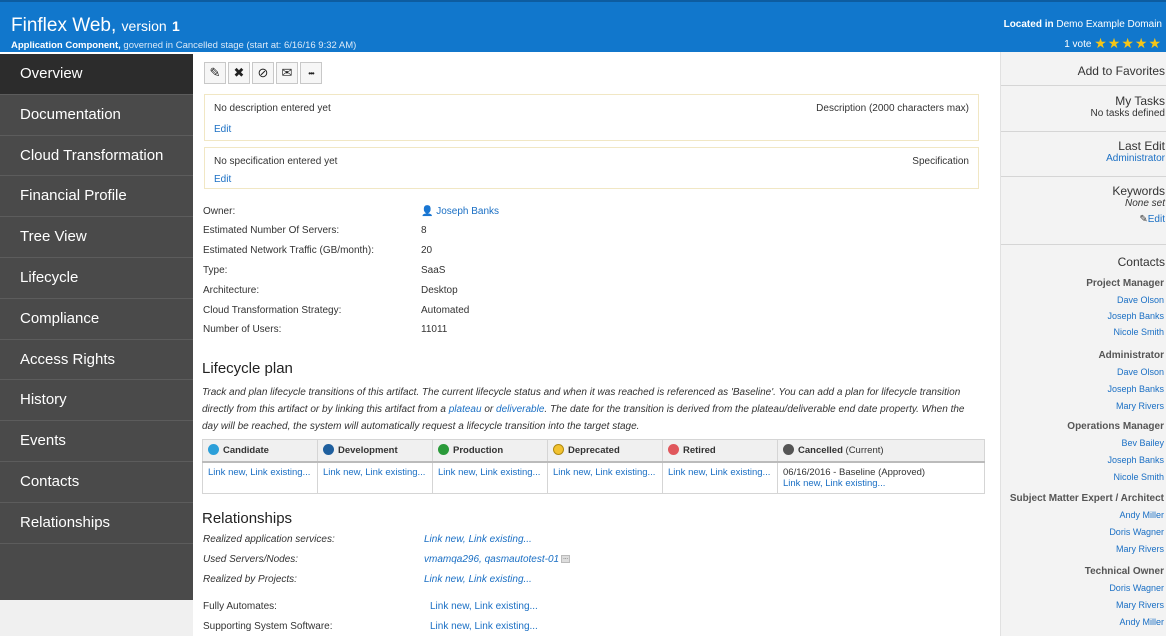 This screenshot has width=1166, height=636. I want to click on keywords-edit-link: ✎Edit, so click(1083, 219).